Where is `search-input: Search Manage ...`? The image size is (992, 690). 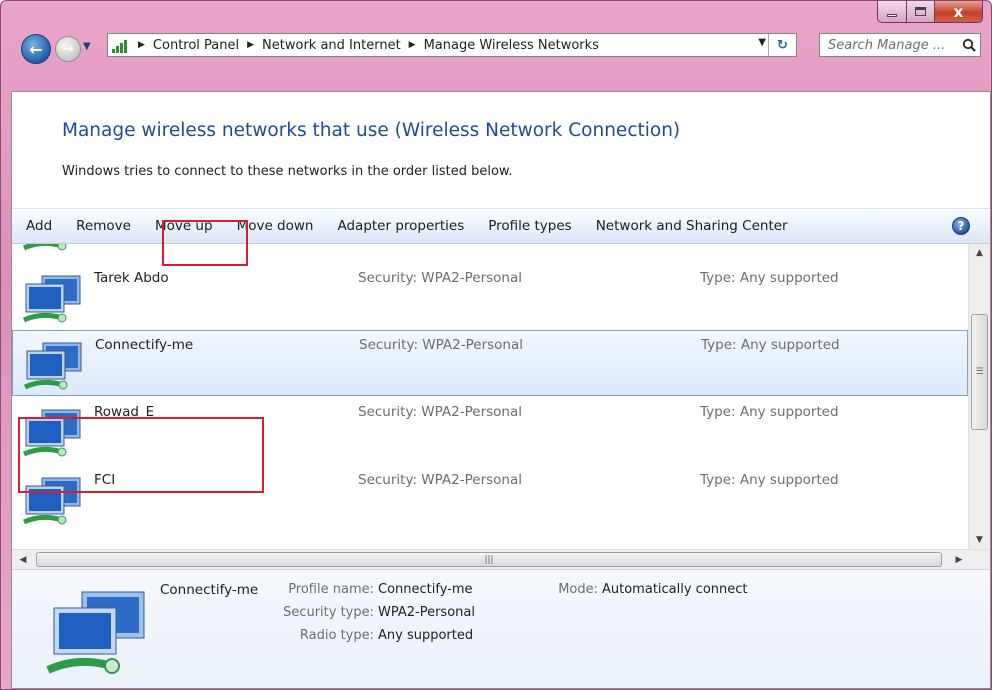 search-input: Search Manage ... is located at coordinates (893, 45).